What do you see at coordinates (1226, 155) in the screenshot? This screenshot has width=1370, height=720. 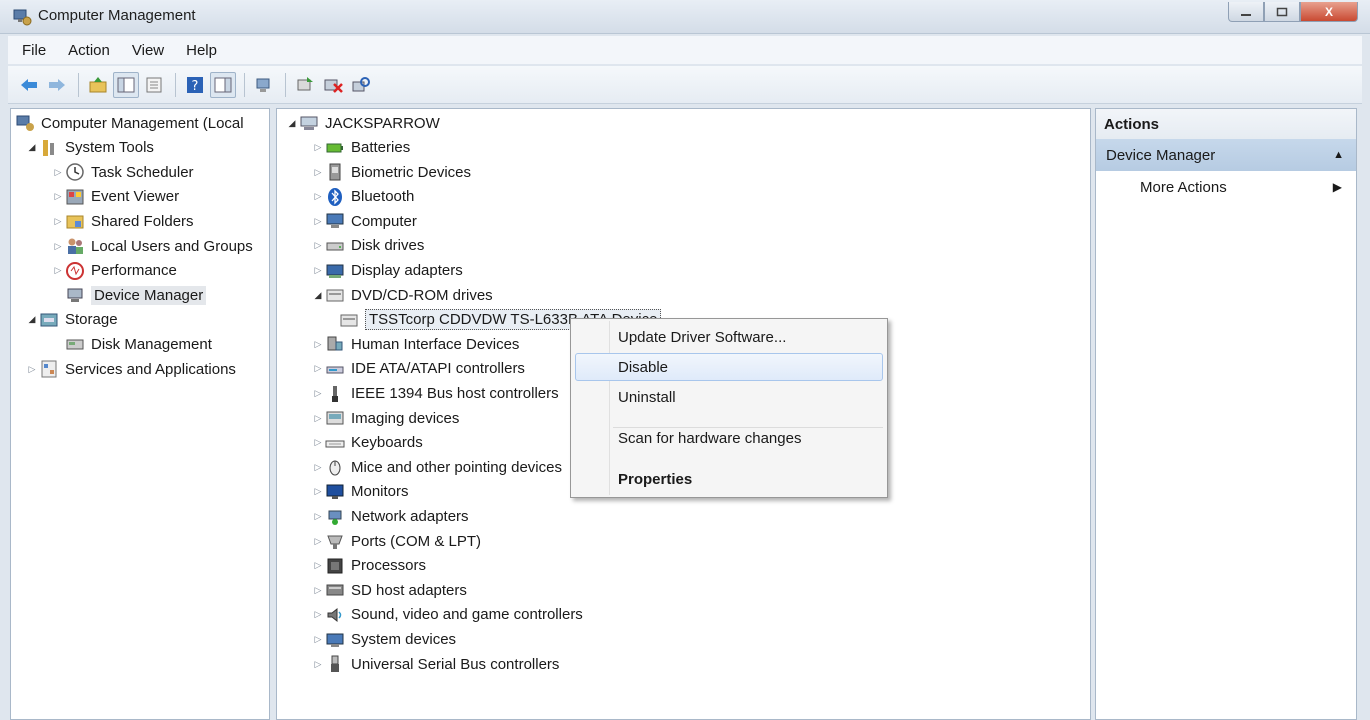 I see `actions-section-device-manager: Device Manager ▲` at bounding box center [1226, 155].